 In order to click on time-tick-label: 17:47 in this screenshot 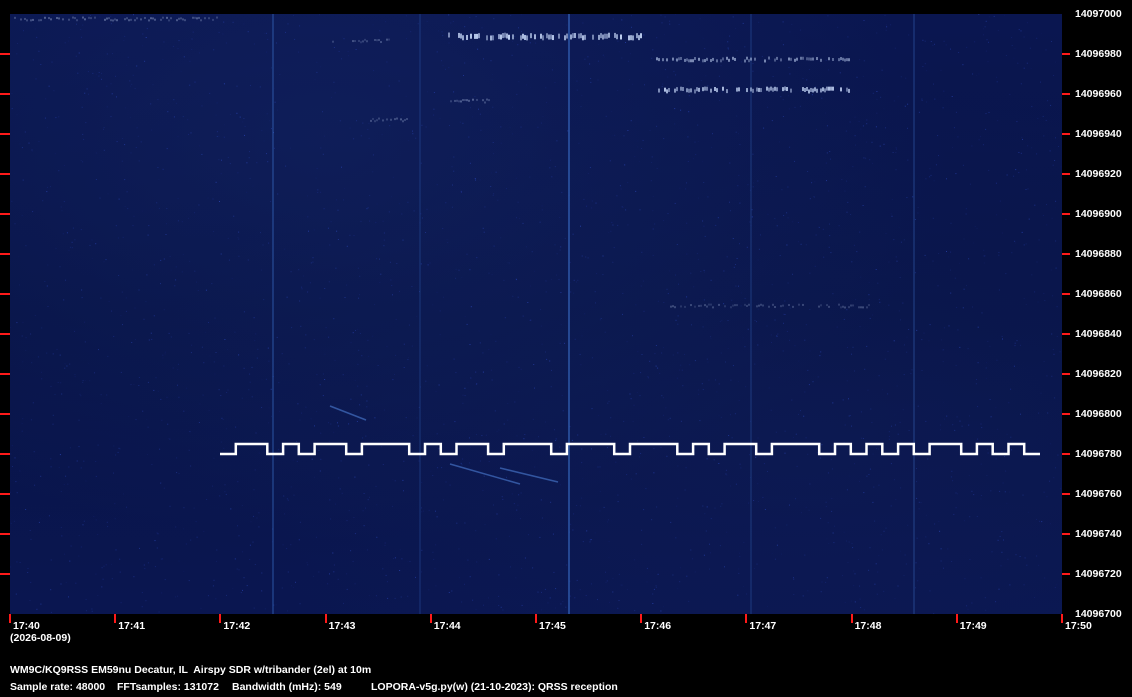, I will do `click(763, 626)`.